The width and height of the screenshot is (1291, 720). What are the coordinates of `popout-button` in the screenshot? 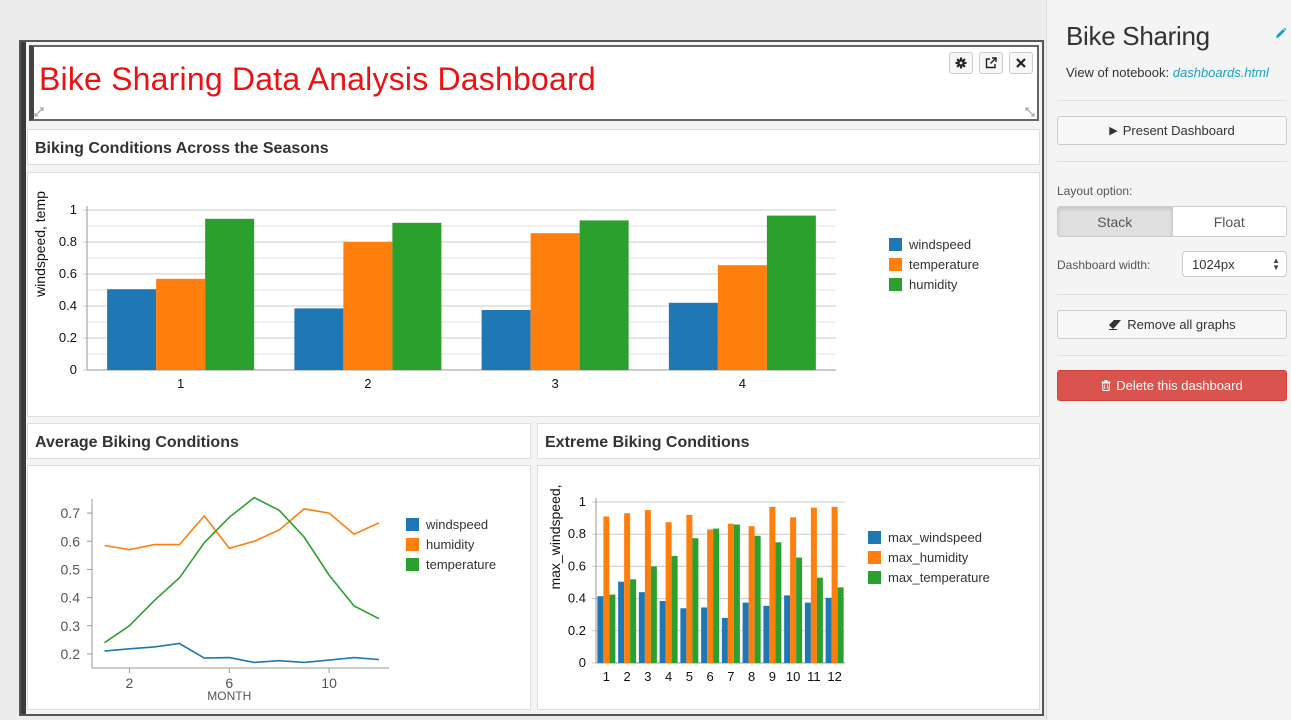 It's located at (991, 63).